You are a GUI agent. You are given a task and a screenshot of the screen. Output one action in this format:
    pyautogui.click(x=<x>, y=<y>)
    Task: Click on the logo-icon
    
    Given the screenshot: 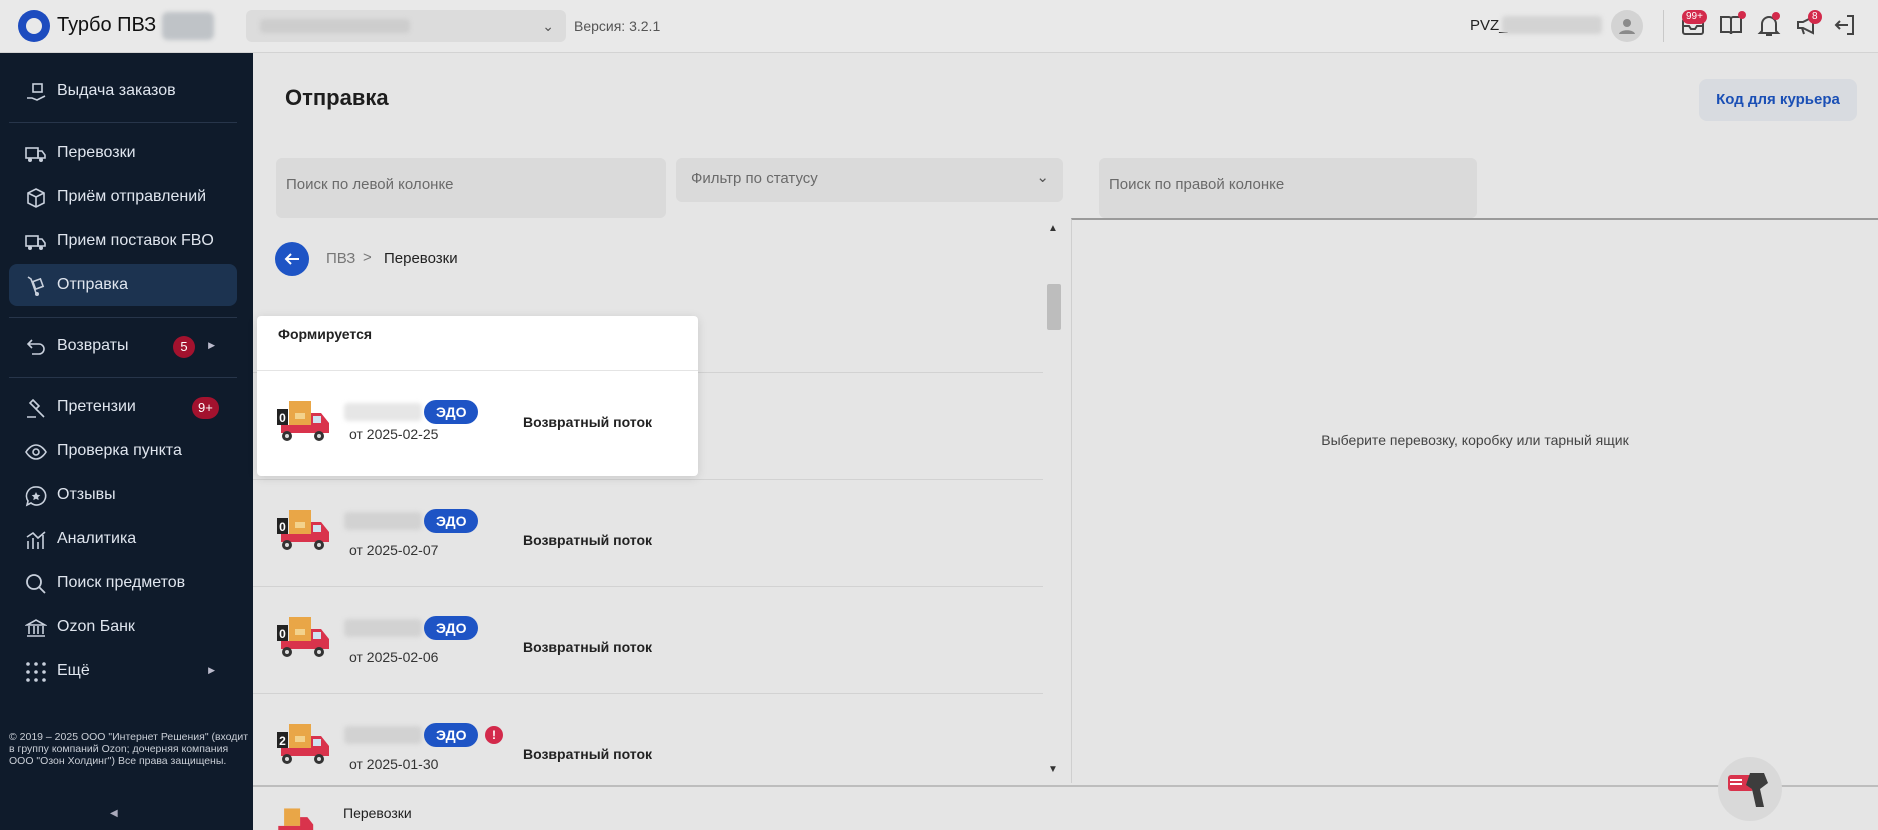 What is the action you would take?
    pyautogui.click(x=34, y=26)
    